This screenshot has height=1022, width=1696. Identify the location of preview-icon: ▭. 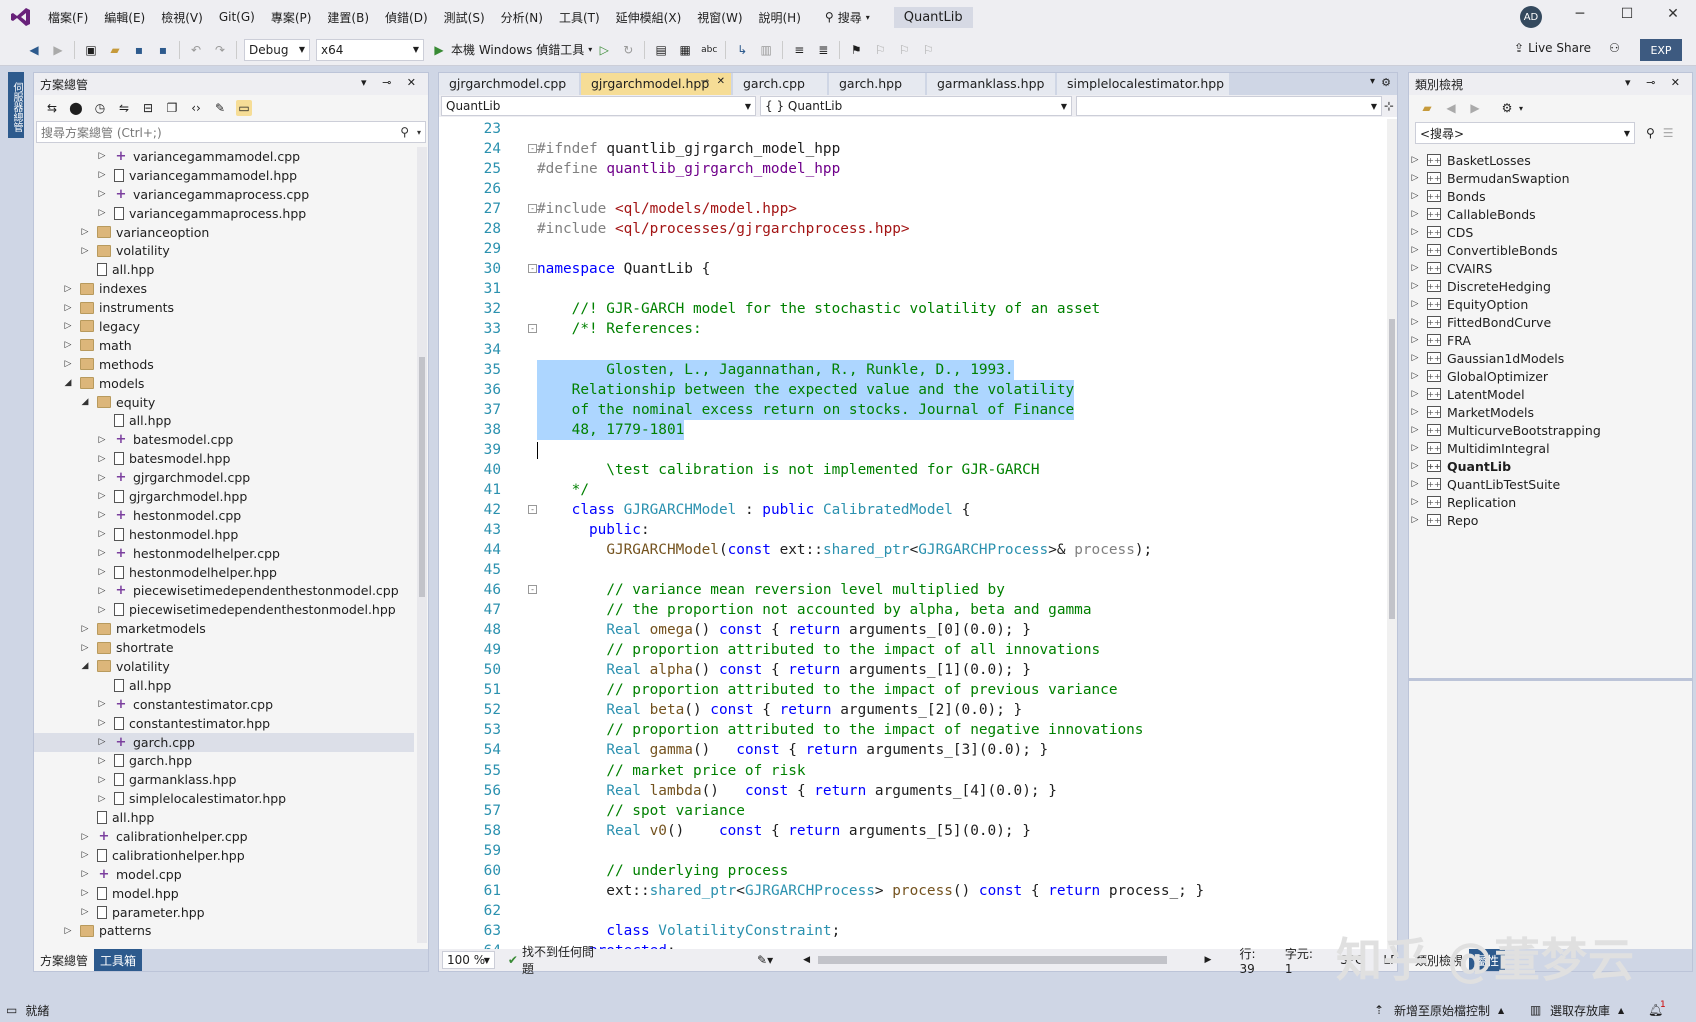
(244, 108).